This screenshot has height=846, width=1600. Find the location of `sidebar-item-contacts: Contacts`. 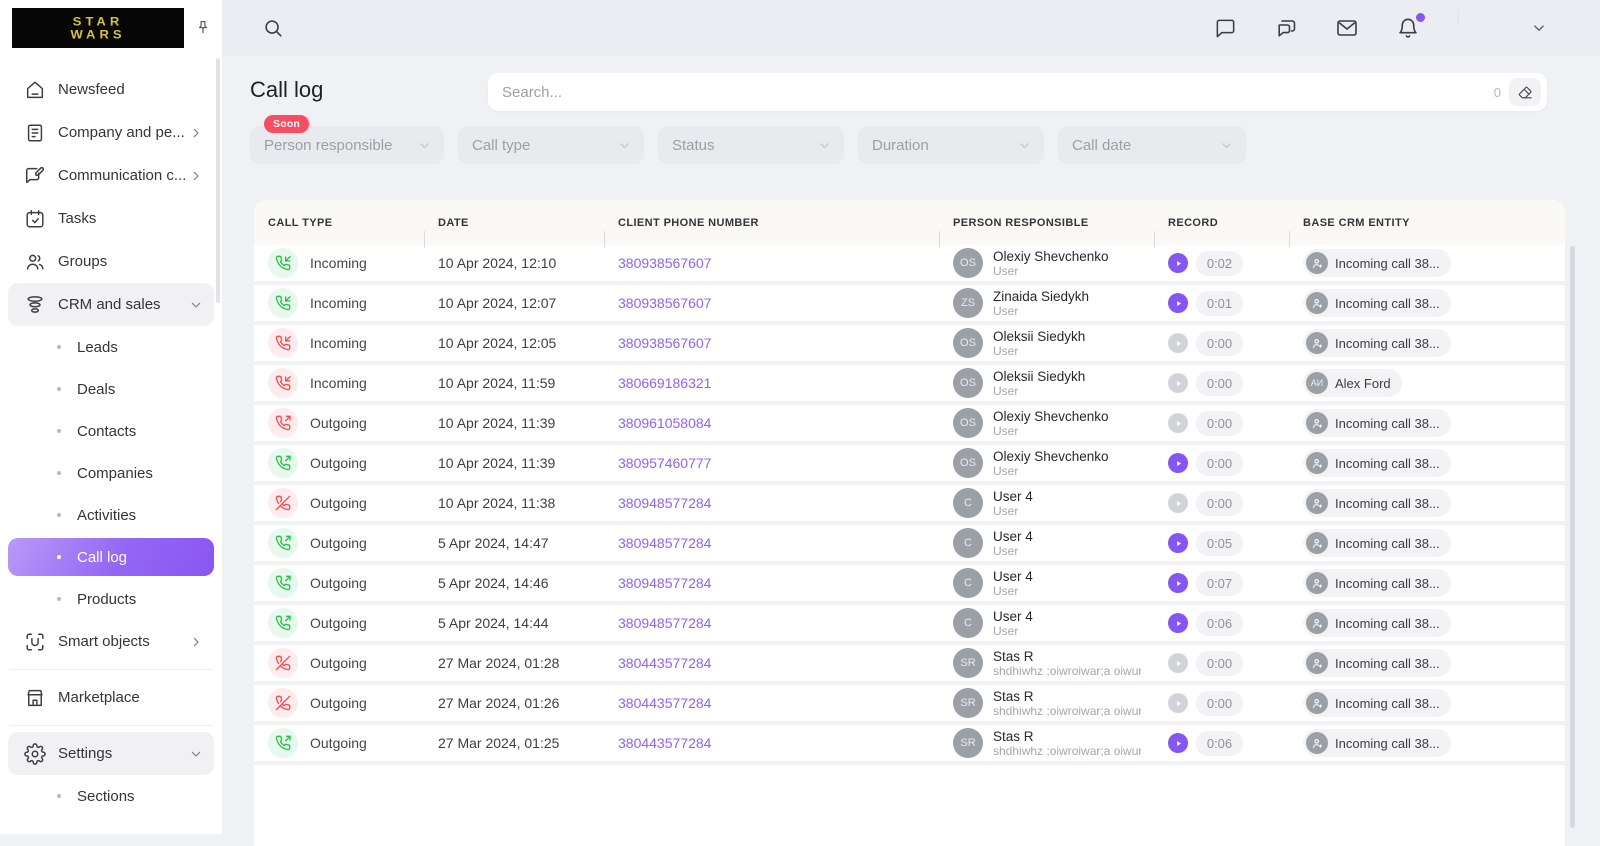

sidebar-item-contacts: Contacts is located at coordinates (111, 431).